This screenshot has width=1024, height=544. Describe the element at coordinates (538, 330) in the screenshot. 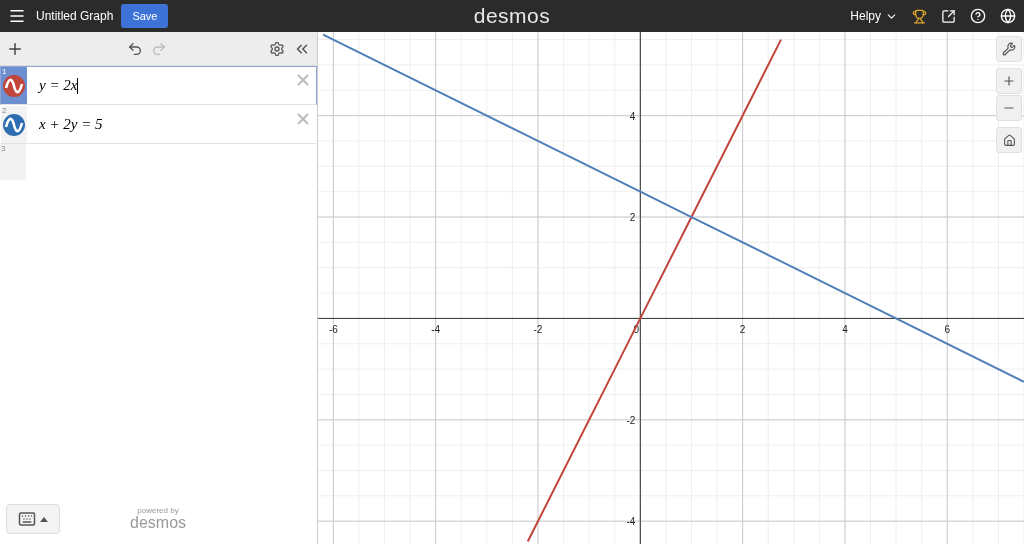

I see `x-tick-label: -2` at that location.